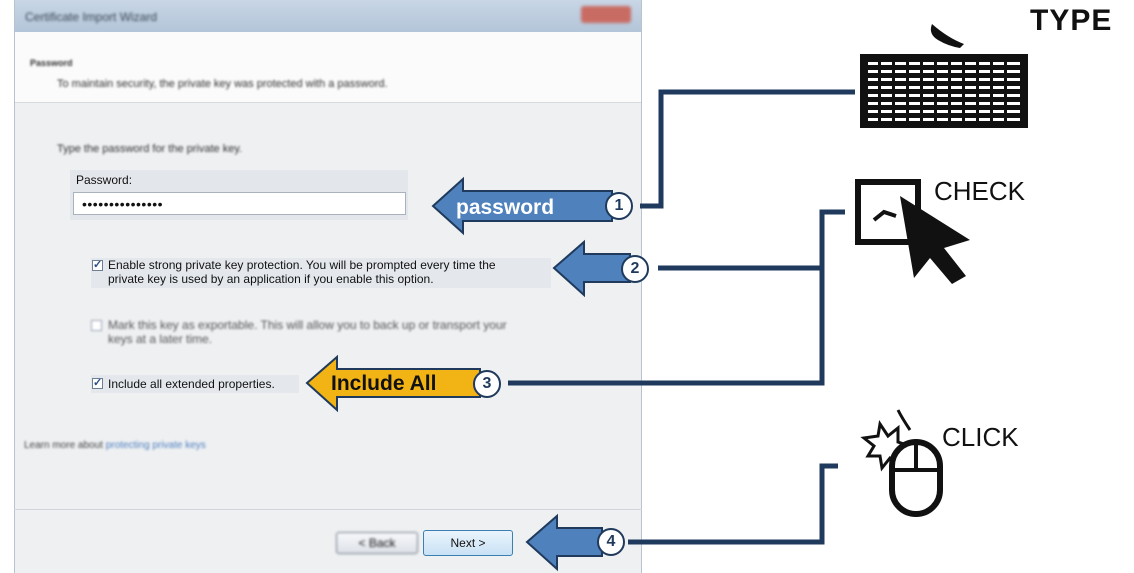 The image size is (1134, 573). Describe the element at coordinates (635, 269) in the screenshot. I see `step2-badge: 2` at that location.